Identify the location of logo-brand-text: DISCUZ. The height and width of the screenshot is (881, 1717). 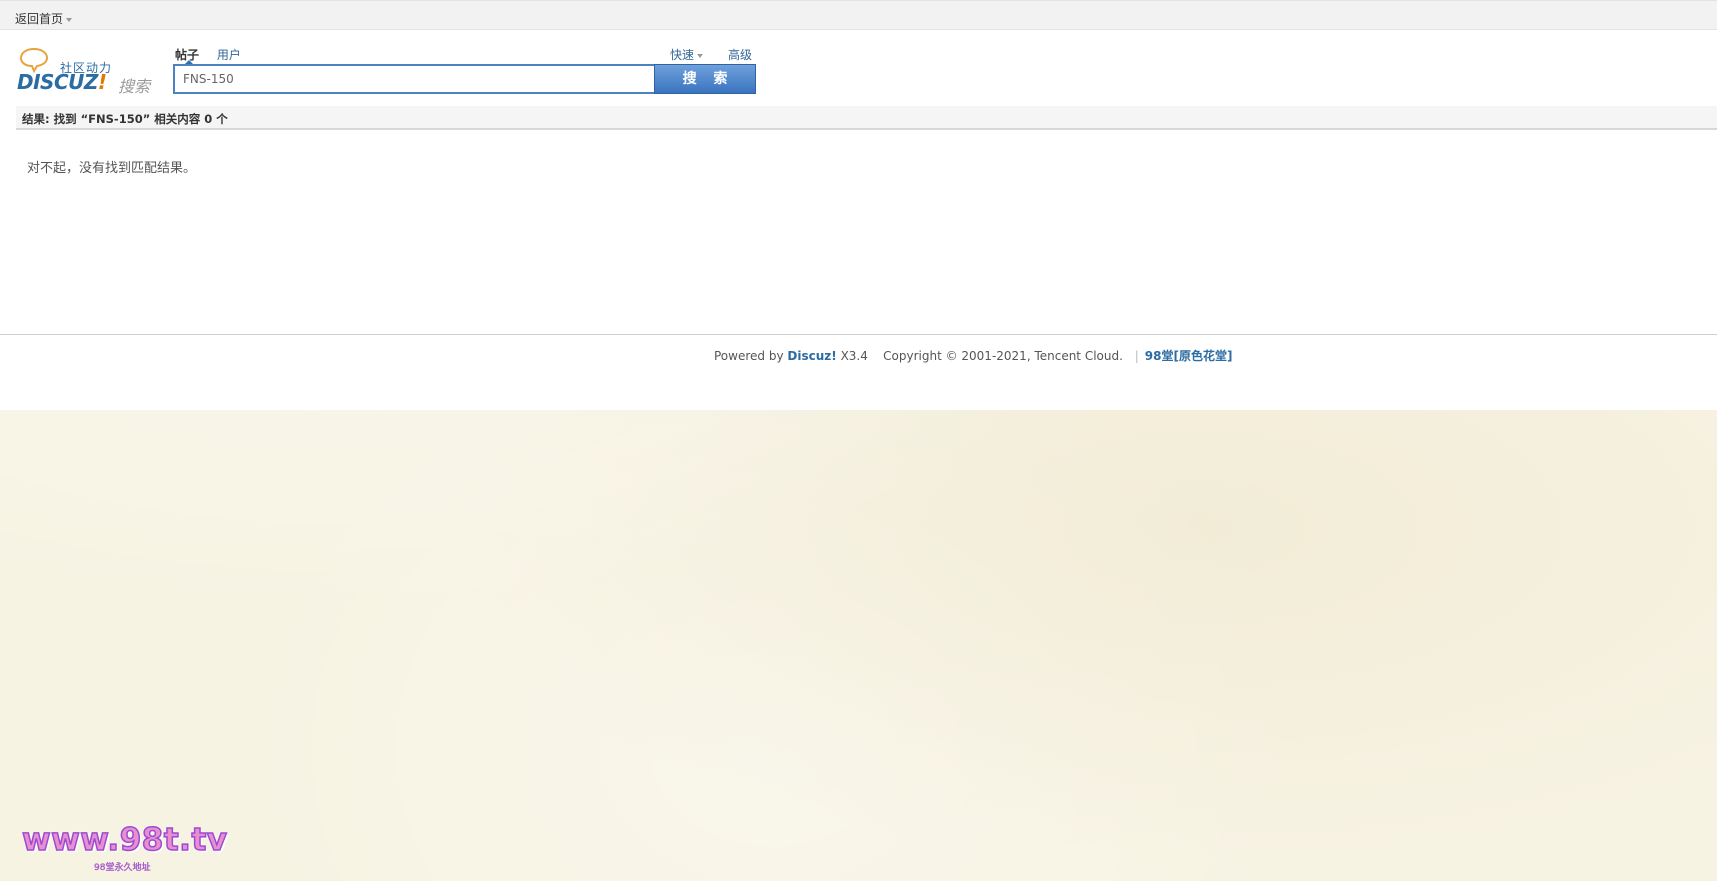
(57, 82).